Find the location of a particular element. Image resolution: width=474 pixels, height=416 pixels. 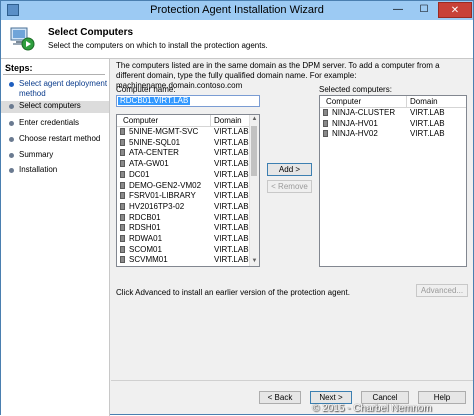

minimize-button: — is located at coordinates (398, 10).